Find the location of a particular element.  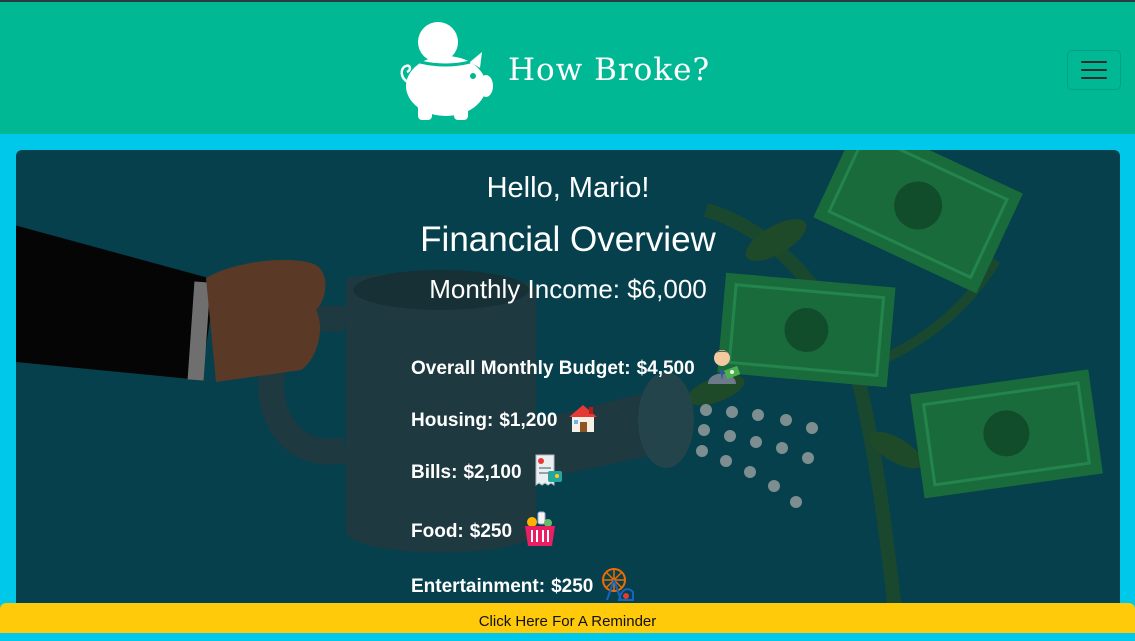

budget-label: Bills: is located at coordinates (434, 472).